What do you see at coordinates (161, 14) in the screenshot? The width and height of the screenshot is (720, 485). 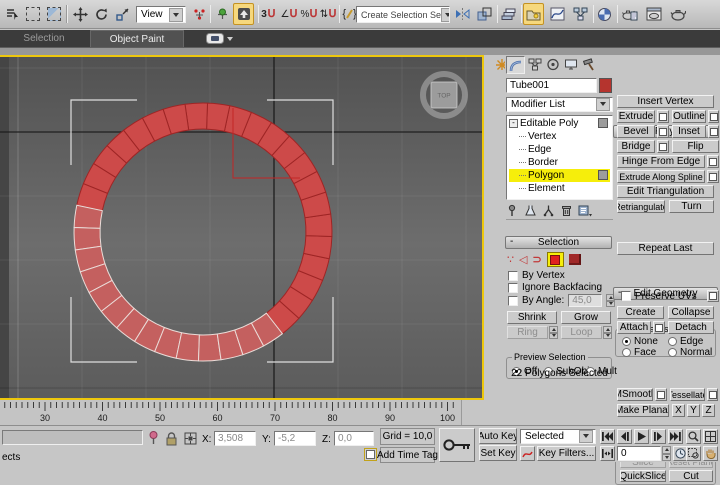 I see `reference-coordsys-combo: View` at bounding box center [161, 14].